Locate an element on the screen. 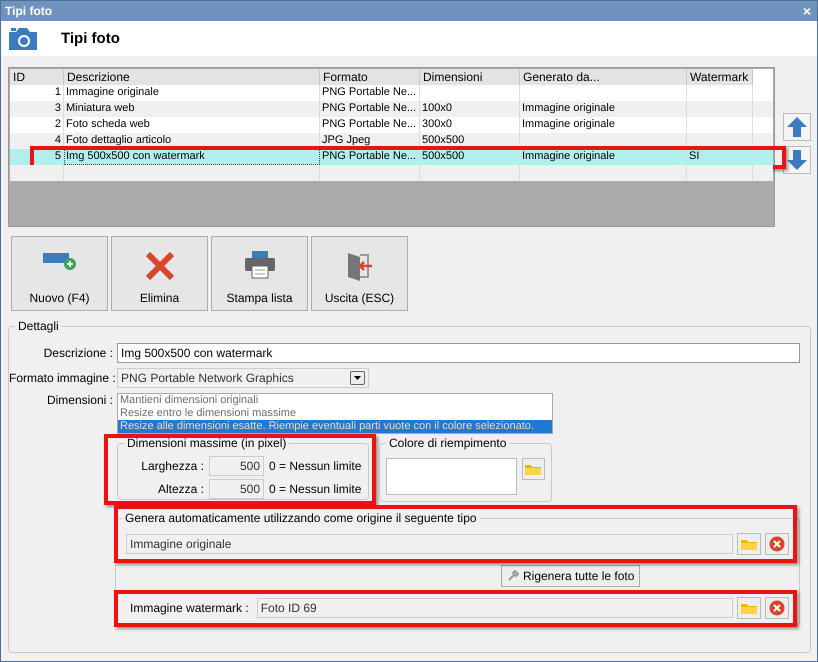 This screenshot has width=818, height=662. printer-icon is located at coordinates (259, 265).